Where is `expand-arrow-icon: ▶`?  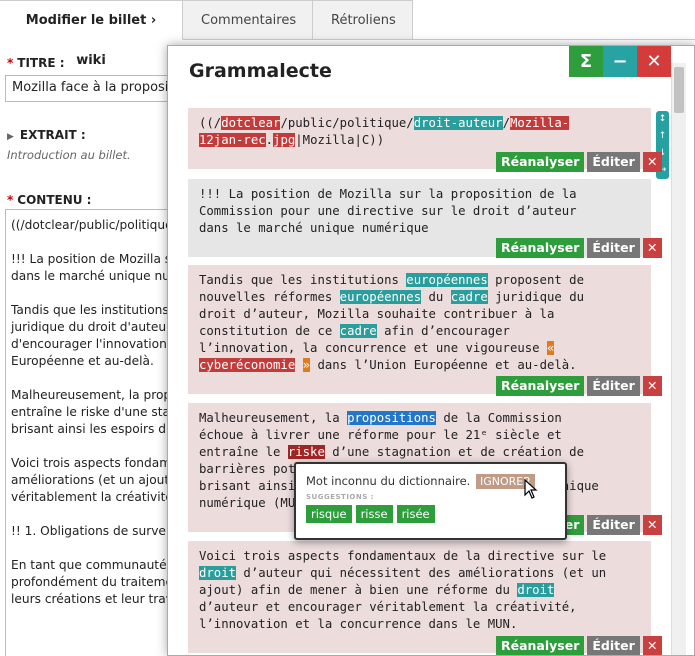 expand-arrow-icon: ▶ is located at coordinates (10, 137).